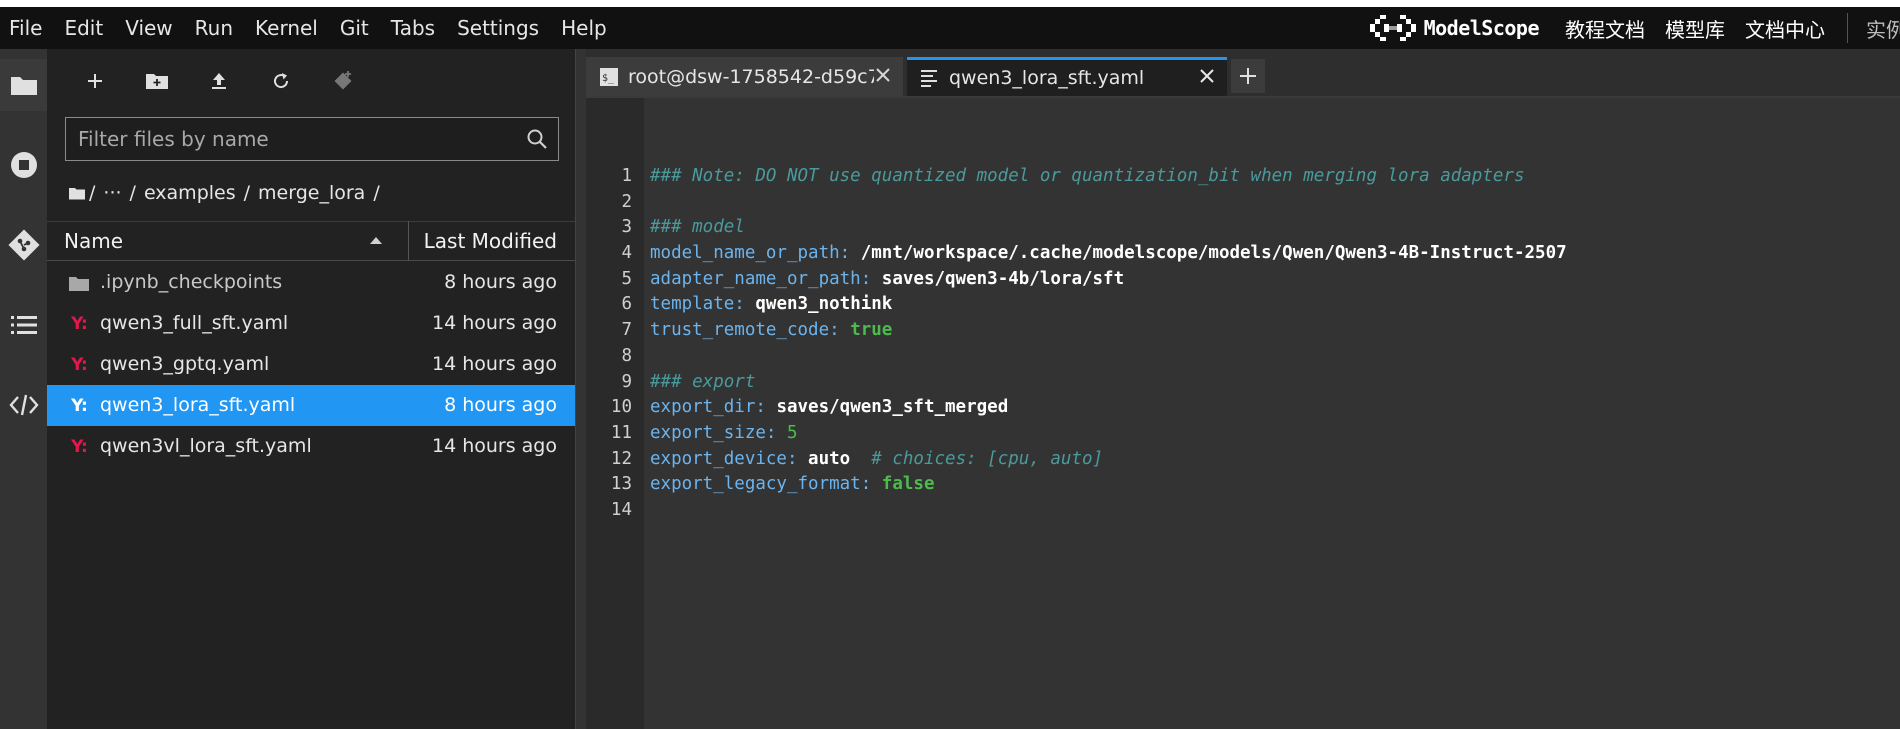 The image size is (1900, 729). I want to click on file-modified: 8 hours ago, so click(500, 282).